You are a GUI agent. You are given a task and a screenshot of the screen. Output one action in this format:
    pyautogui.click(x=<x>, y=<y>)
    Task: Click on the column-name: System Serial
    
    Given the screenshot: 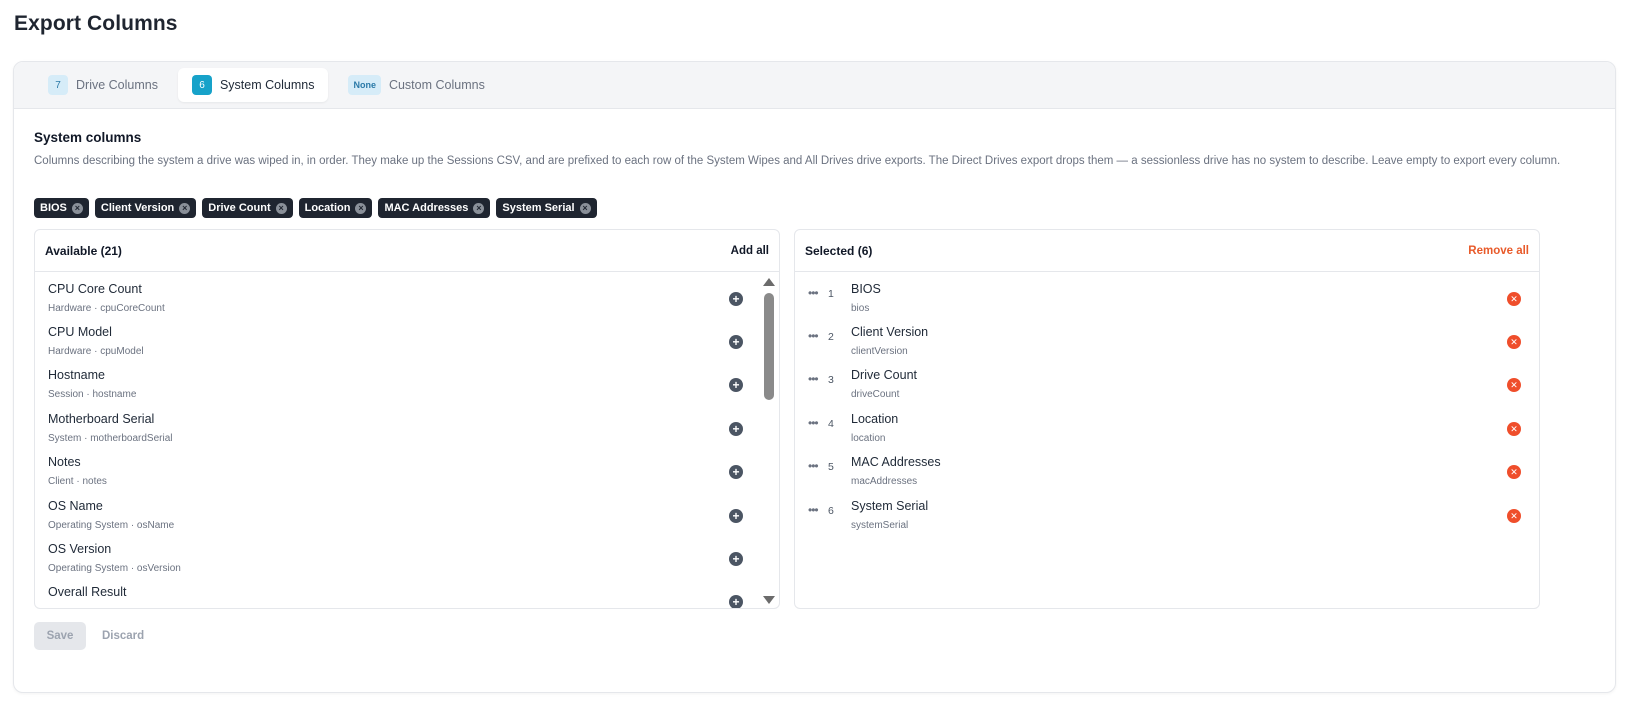 What is the action you would take?
    pyautogui.click(x=890, y=506)
    